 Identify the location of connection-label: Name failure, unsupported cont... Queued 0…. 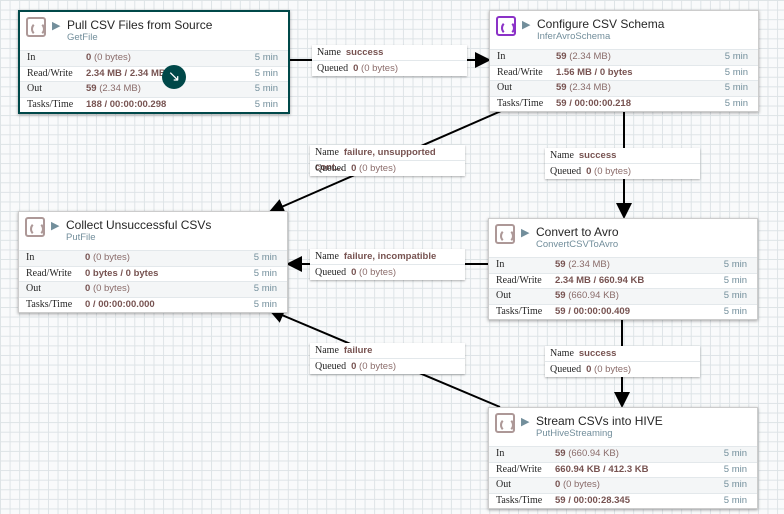
(387, 160).